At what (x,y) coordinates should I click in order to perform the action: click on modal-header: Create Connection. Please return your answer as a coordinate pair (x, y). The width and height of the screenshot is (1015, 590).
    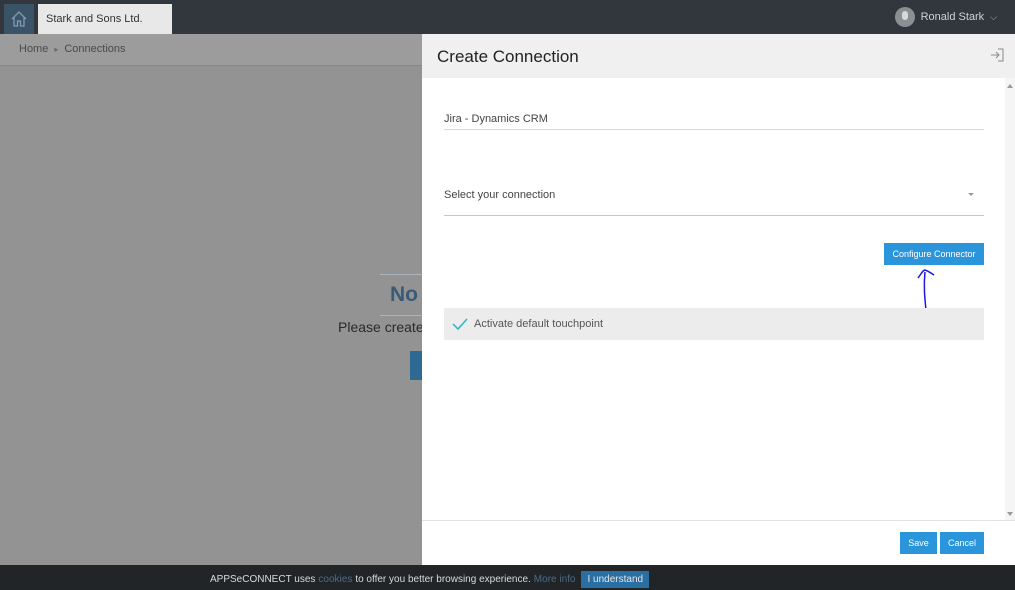
    Looking at the image, I should click on (718, 56).